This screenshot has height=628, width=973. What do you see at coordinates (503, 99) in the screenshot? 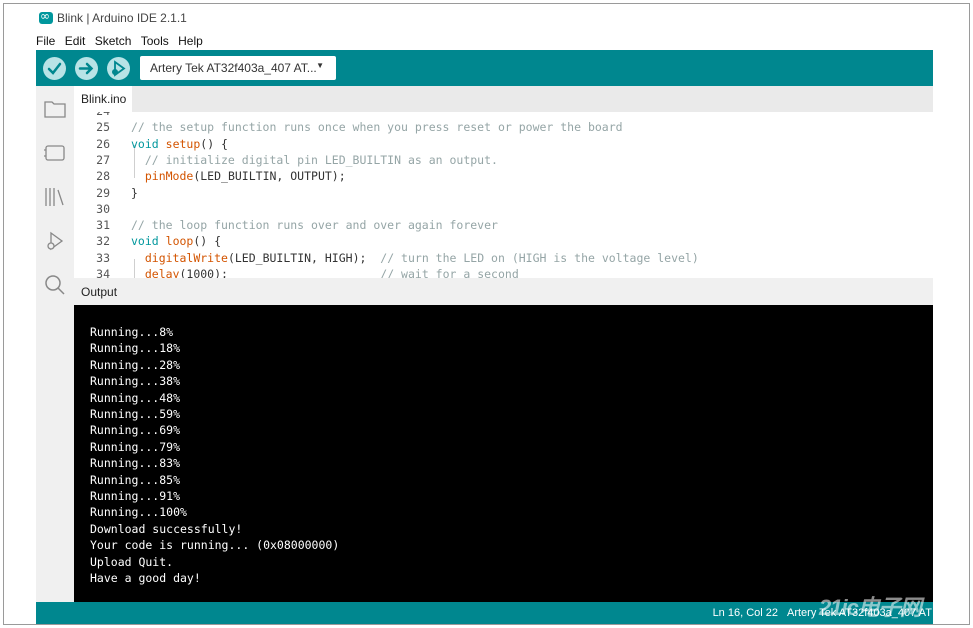
I see `editor-tabs: Blink.ino` at bounding box center [503, 99].